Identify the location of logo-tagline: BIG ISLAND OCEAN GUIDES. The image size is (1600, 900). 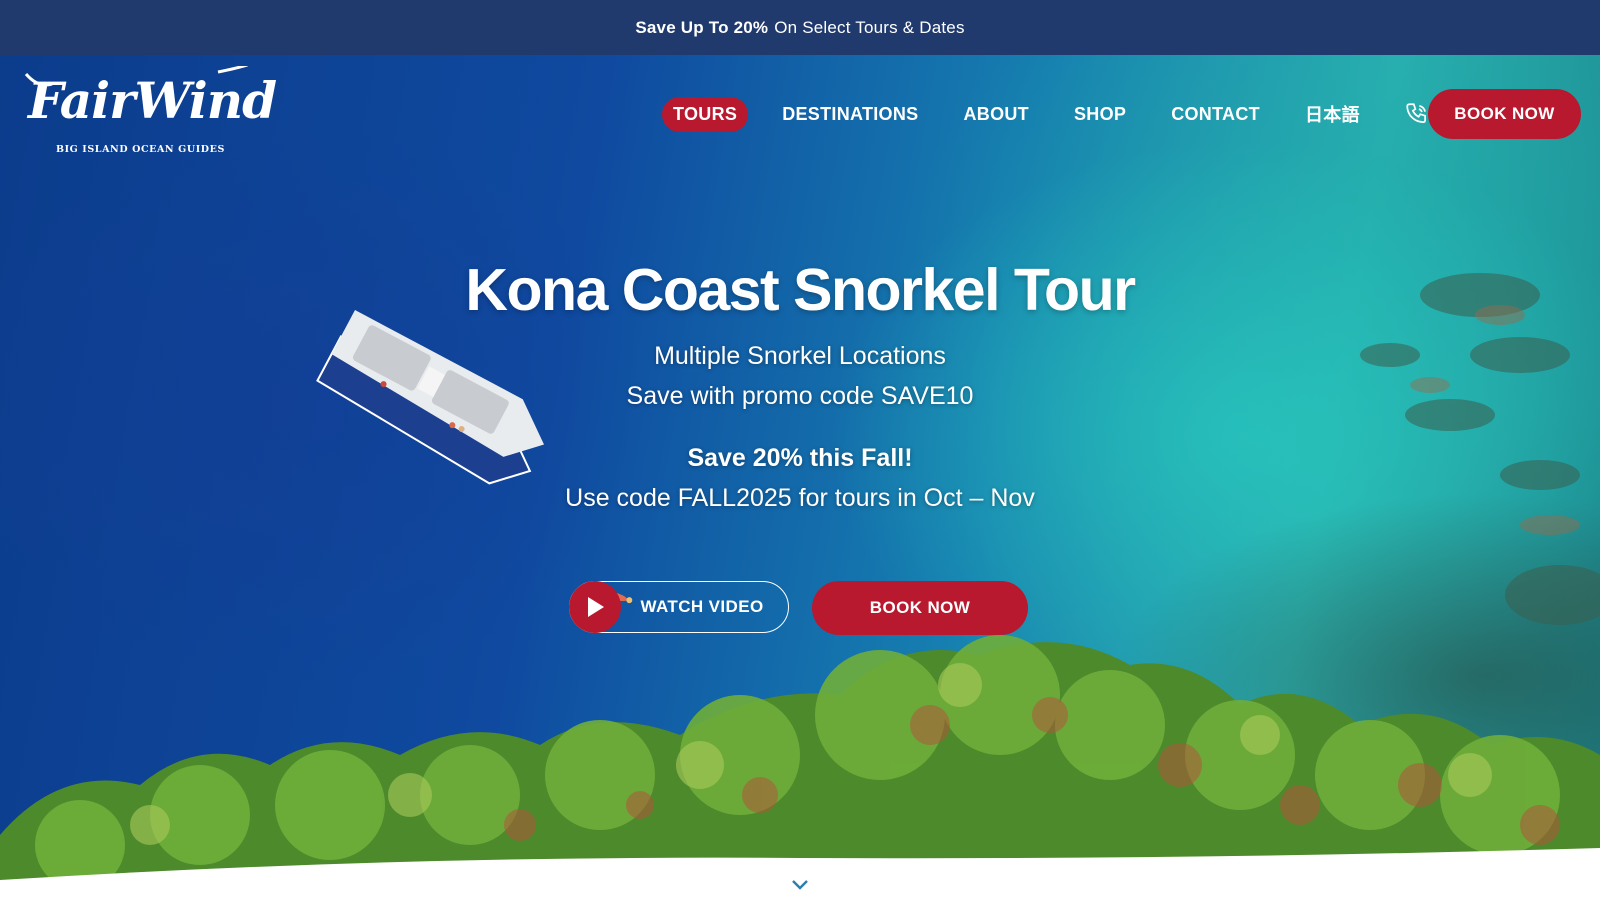
(140, 149).